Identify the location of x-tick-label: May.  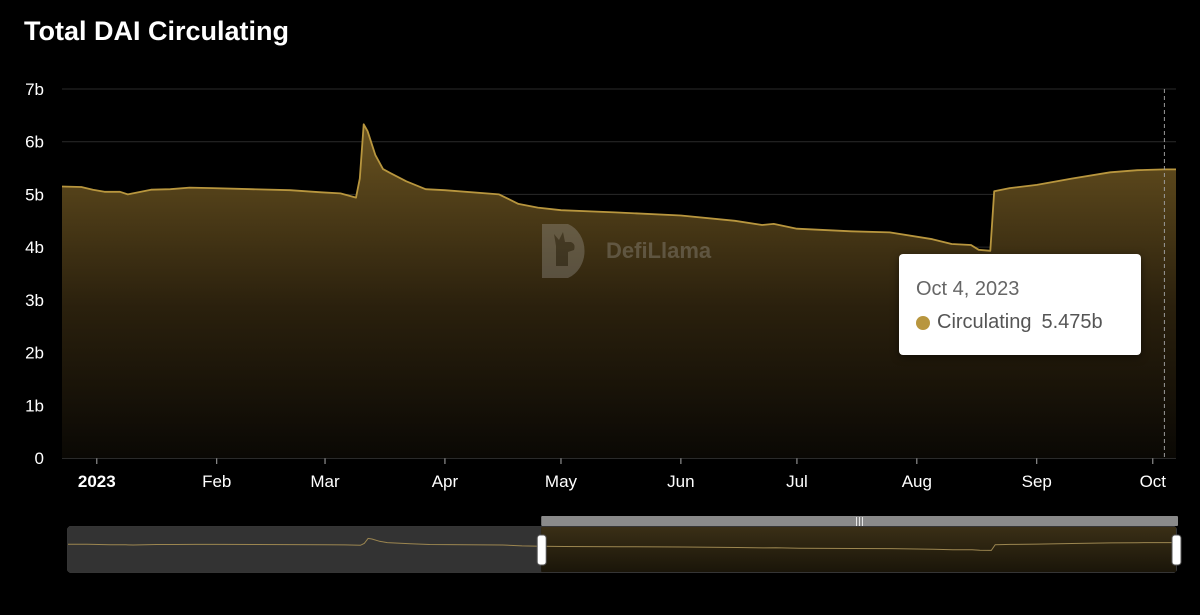
(561, 481).